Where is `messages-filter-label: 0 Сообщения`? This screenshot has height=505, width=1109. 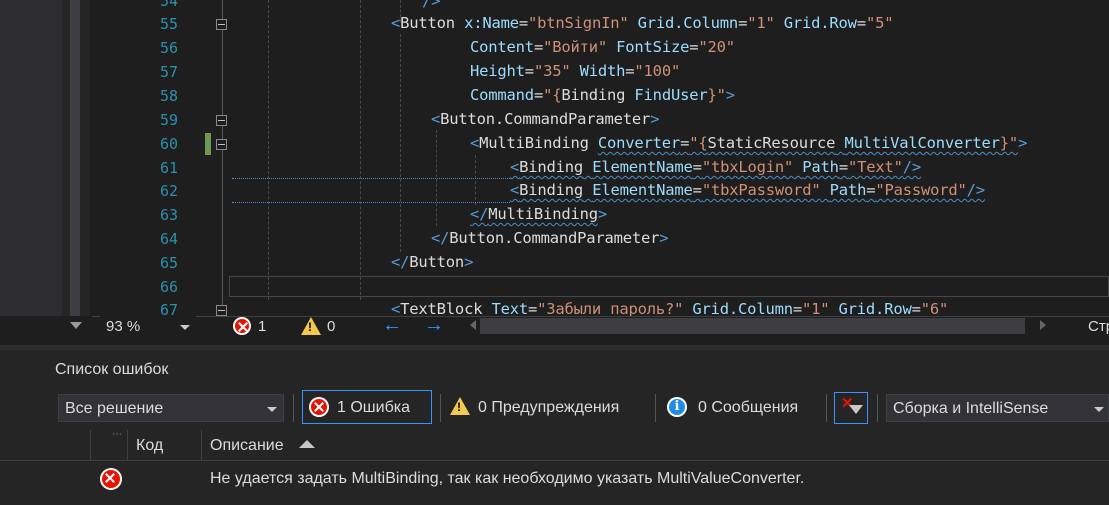 messages-filter-label: 0 Сообщения is located at coordinates (748, 407).